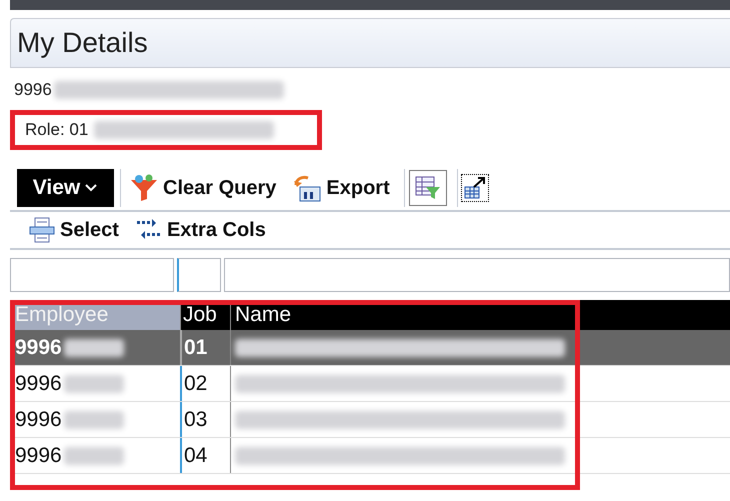  I want to click on table-chart-button, so click(474, 188).